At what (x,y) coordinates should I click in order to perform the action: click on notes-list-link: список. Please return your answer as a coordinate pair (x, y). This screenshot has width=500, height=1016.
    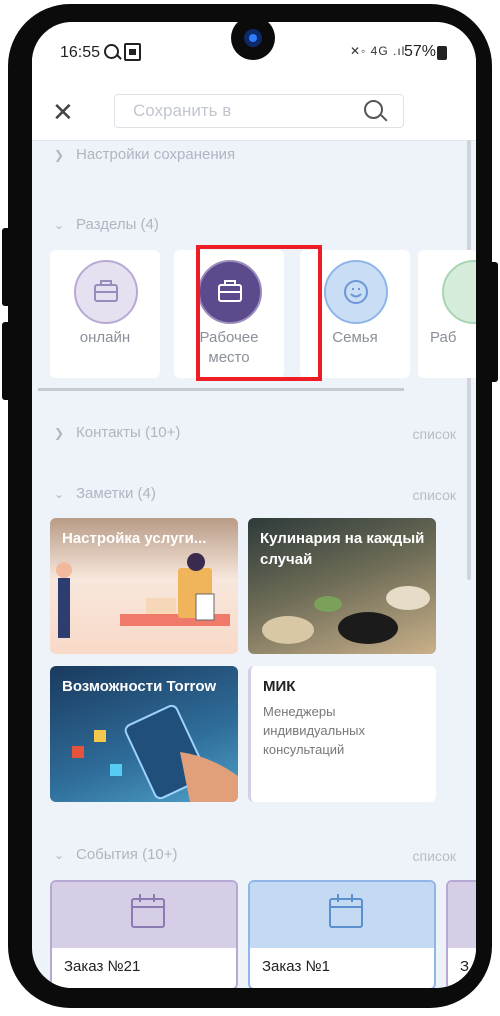
    Looking at the image, I should click on (434, 495).